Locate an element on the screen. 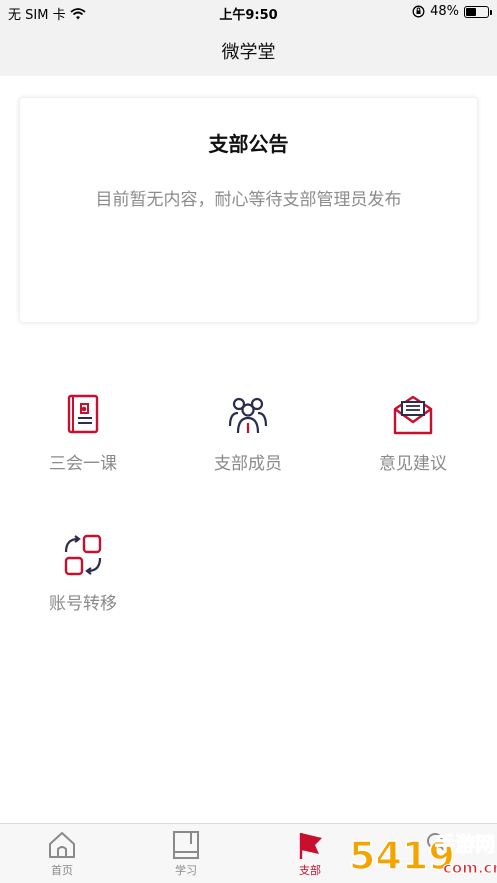  site-watermark-logo: 5419 手游网 com.cn is located at coordinates (422, 855).